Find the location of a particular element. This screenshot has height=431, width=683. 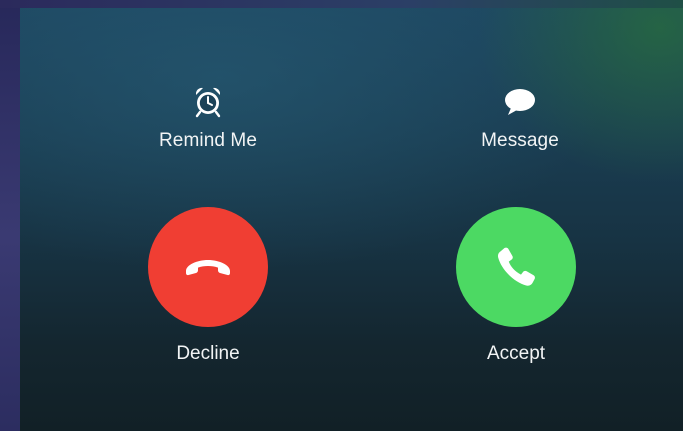

device-bezel-top is located at coordinates (341, 4).